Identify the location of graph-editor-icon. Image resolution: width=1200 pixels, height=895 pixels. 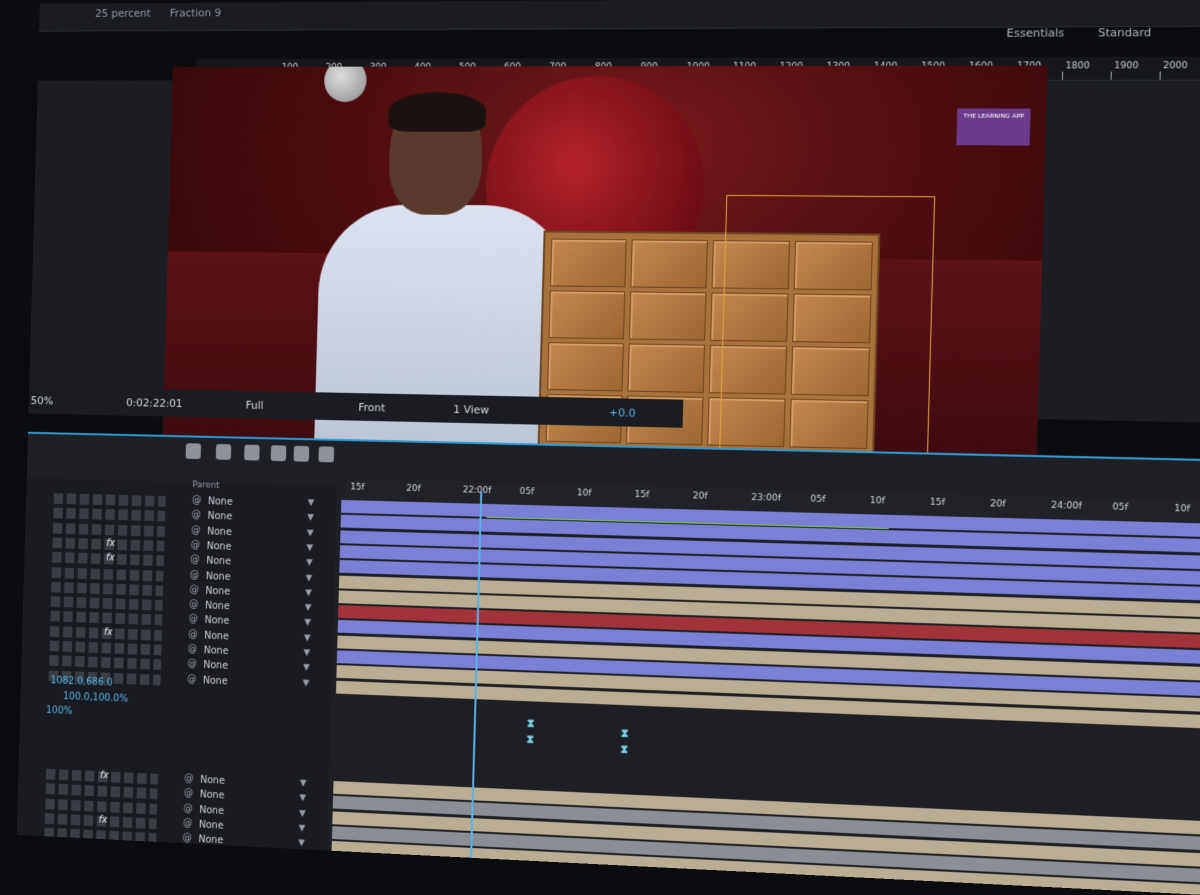
(326, 454).